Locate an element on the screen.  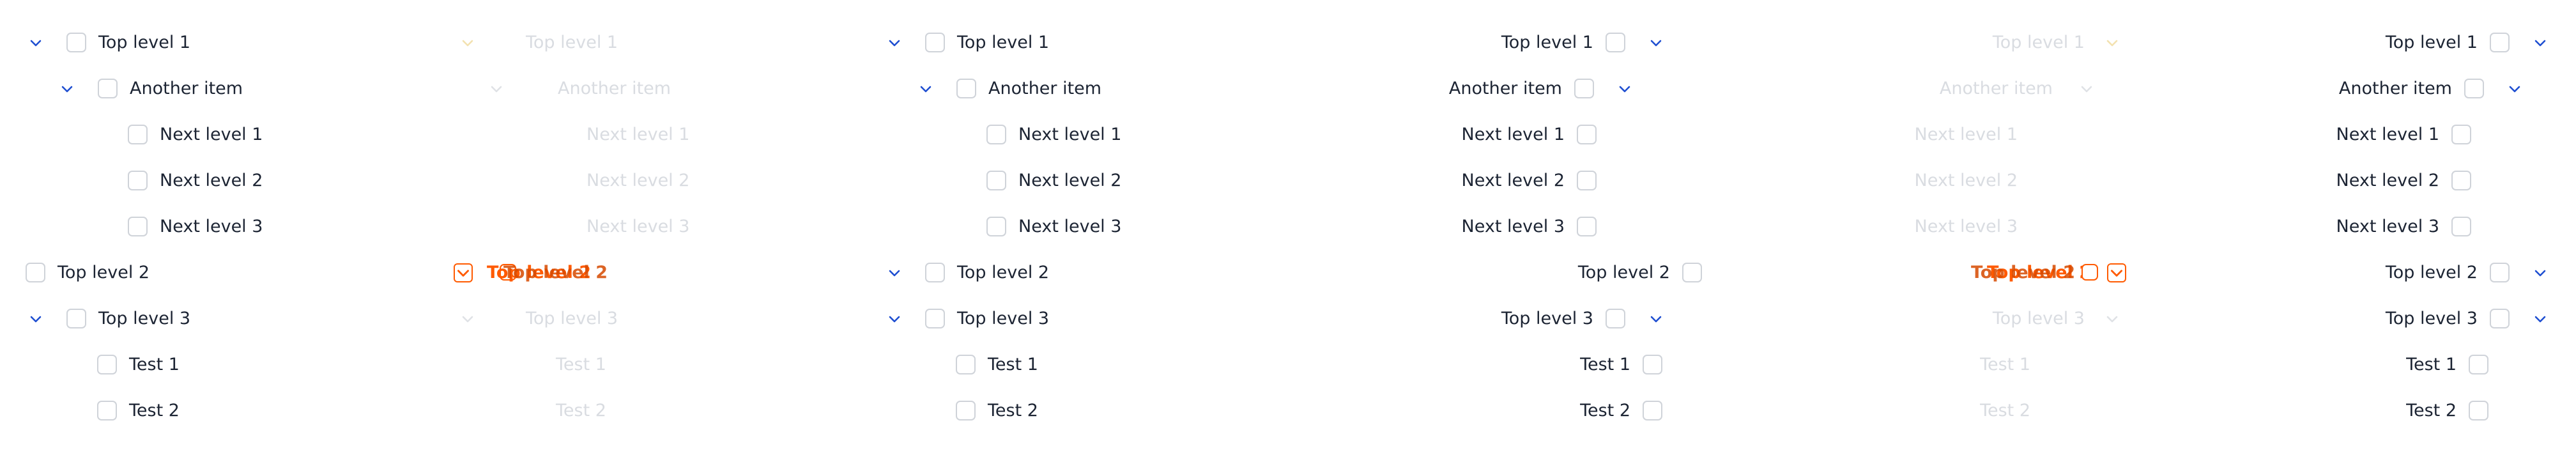
tree-node-label: Top level 3 is located at coordinates (1003, 318).